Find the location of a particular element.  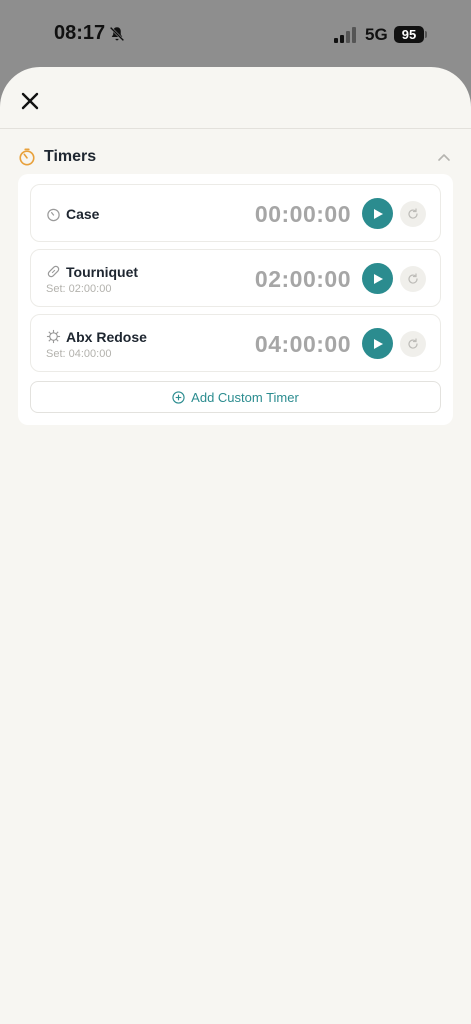

bandage-icon is located at coordinates (53, 271).